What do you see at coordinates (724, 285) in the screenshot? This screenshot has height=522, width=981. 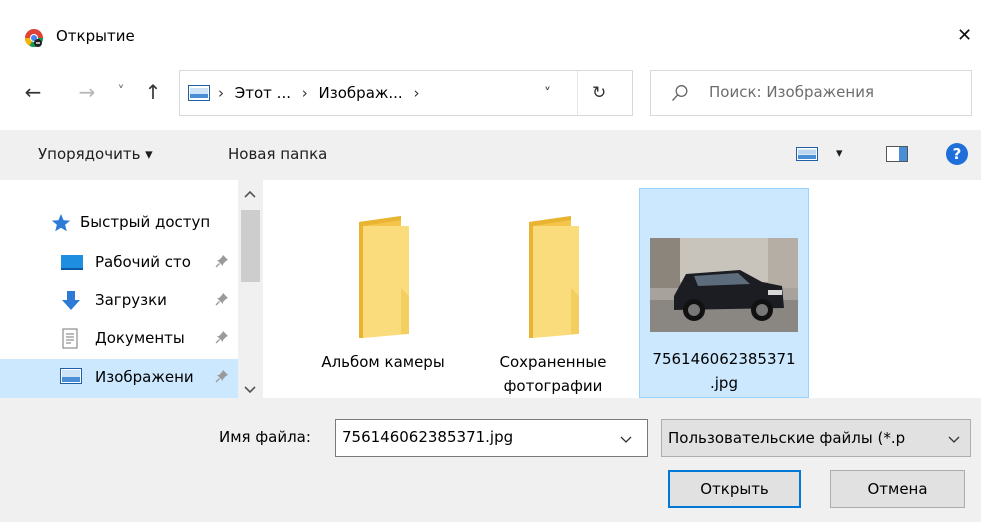 I see `image-thumbnail` at bounding box center [724, 285].